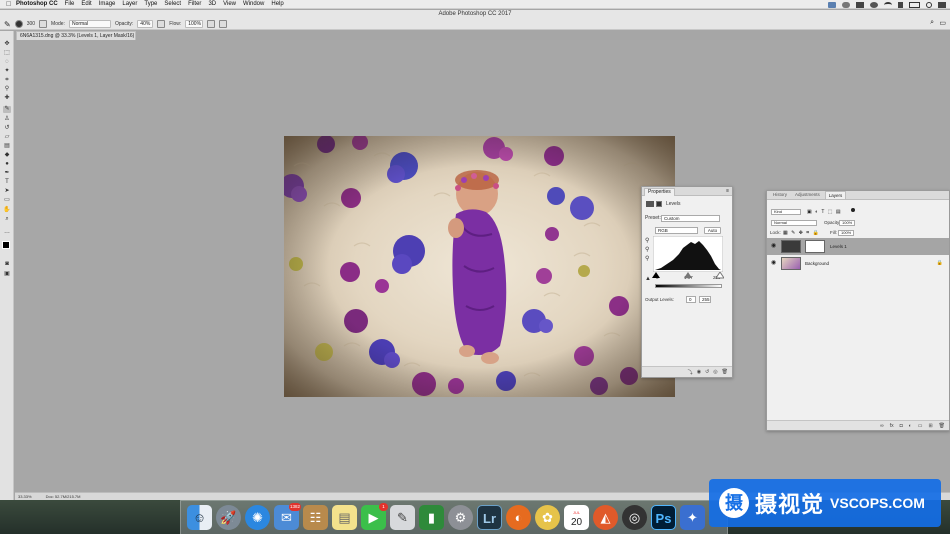 The width and height of the screenshot is (950, 534). What do you see at coordinates (930, 426) in the screenshot?
I see `new-layer-icon: ⊞` at bounding box center [930, 426].